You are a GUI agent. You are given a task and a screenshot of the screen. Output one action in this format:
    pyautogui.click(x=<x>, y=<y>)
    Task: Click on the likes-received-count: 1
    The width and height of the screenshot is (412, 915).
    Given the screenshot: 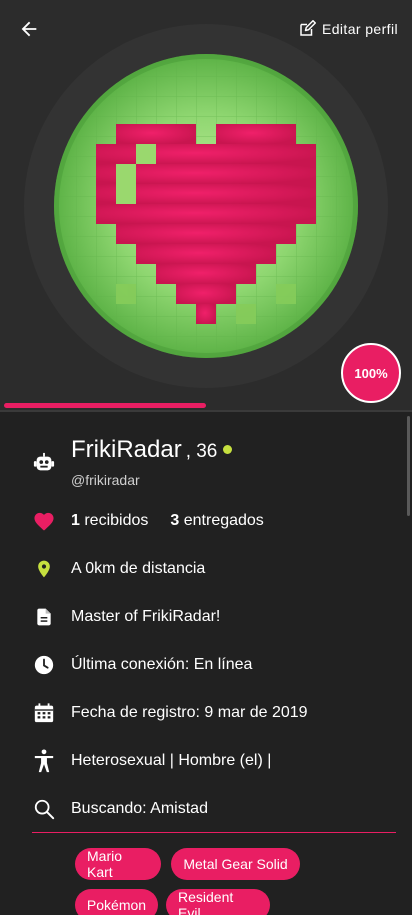 What is the action you would take?
    pyautogui.click(x=75, y=520)
    